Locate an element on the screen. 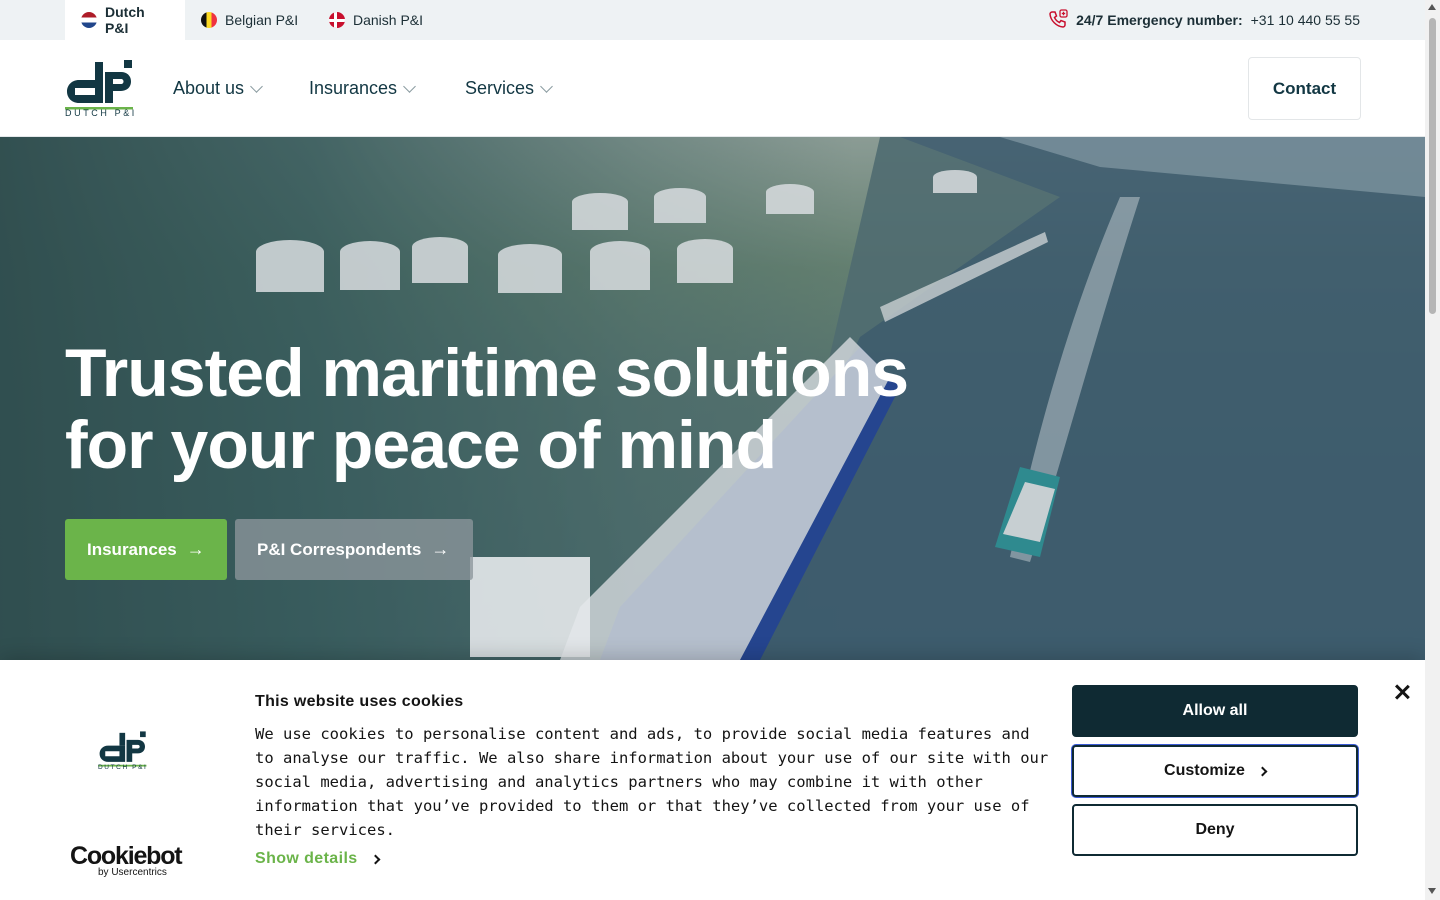 The width and height of the screenshot is (1440, 900). customize-button: Customize is located at coordinates (1215, 771).